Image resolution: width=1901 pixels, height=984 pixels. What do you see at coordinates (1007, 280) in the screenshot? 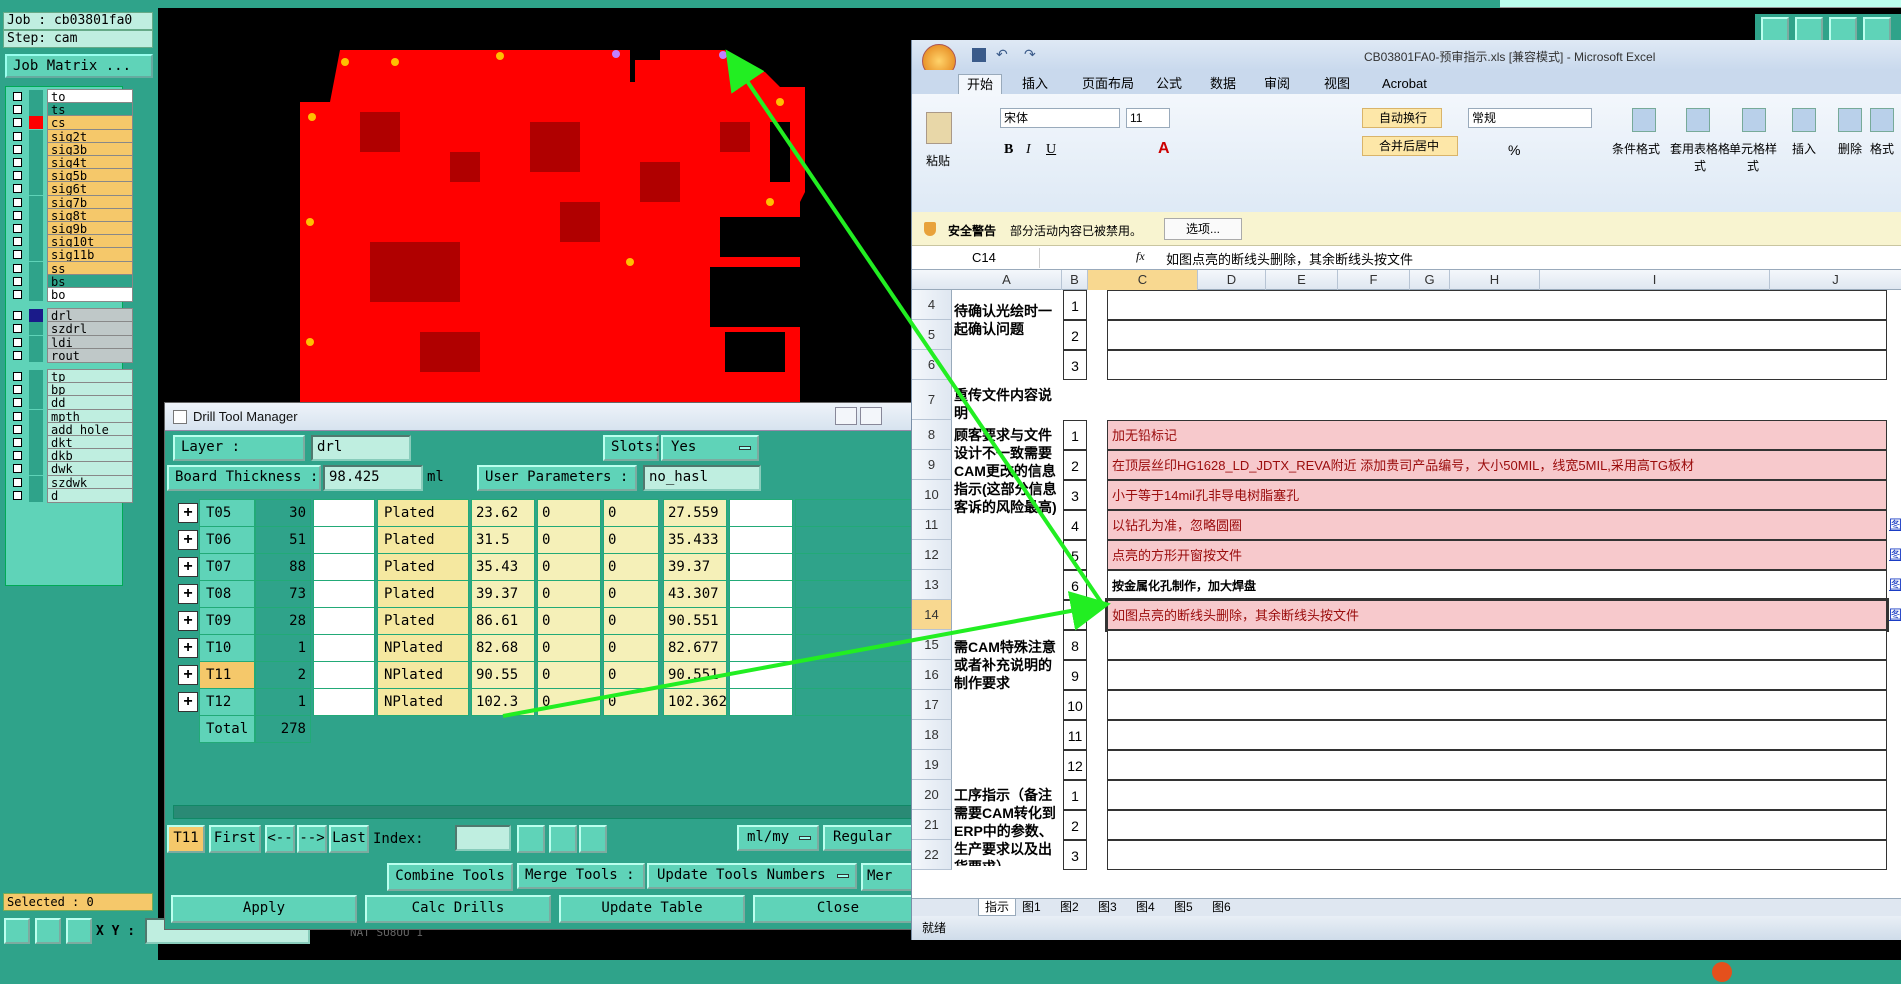
I see `column-header: A` at bounding box center [1007, 280].